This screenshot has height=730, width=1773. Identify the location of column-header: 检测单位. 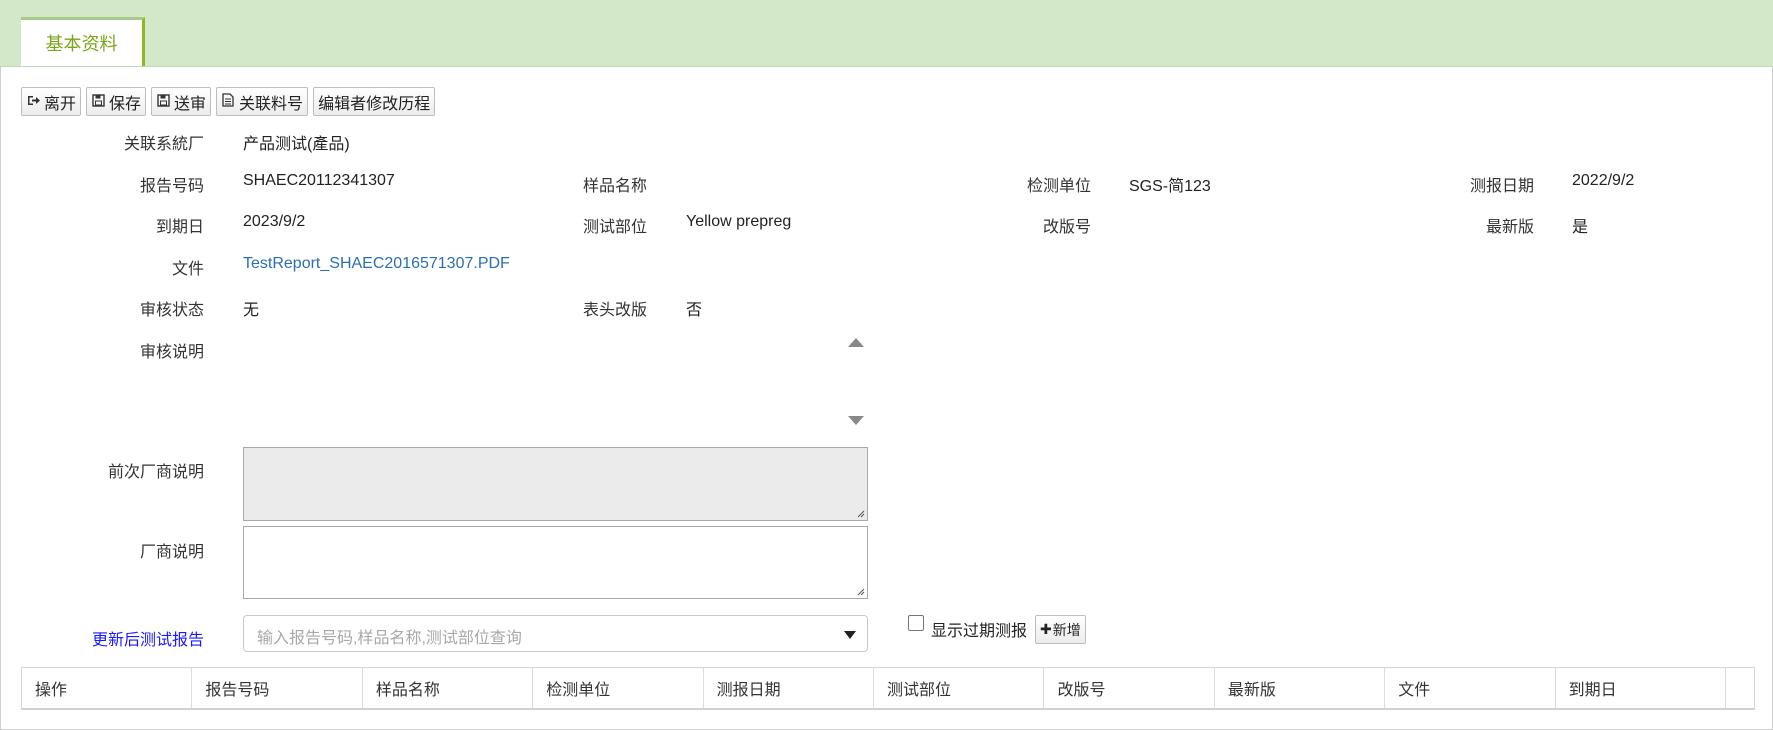
(618, 688).